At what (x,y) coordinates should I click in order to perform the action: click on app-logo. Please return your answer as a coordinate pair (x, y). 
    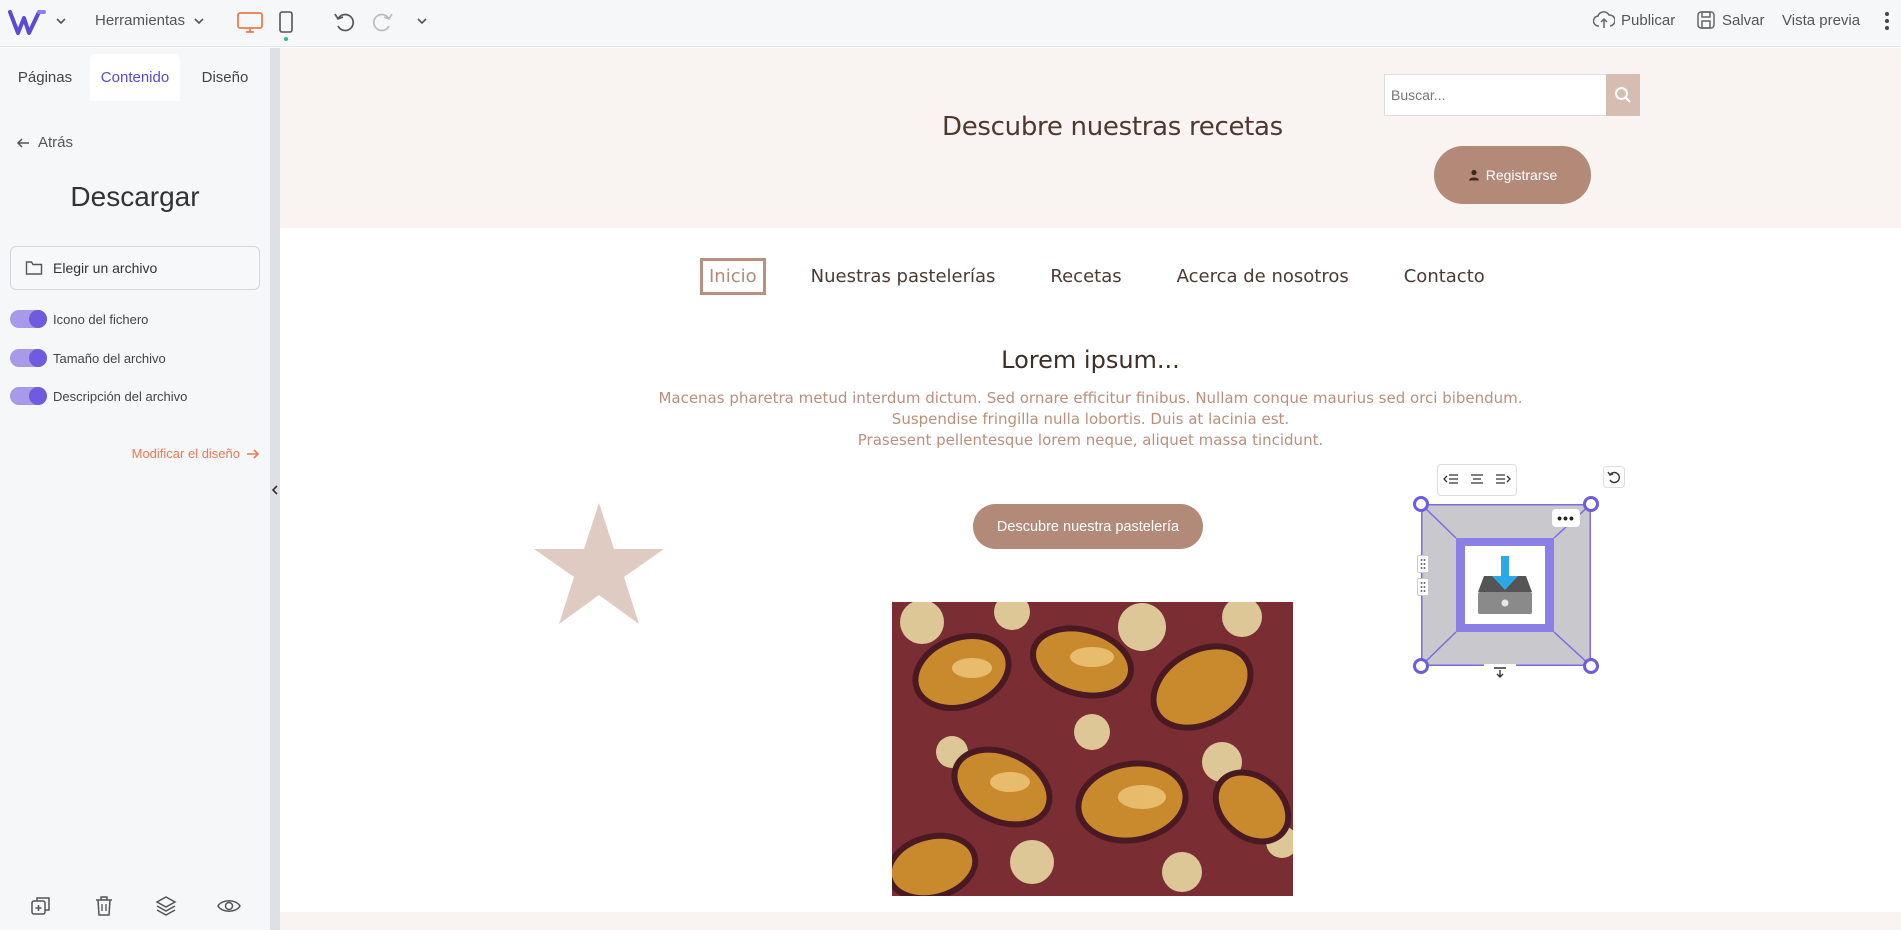
    Looking at the image, I should click on (28, 22).